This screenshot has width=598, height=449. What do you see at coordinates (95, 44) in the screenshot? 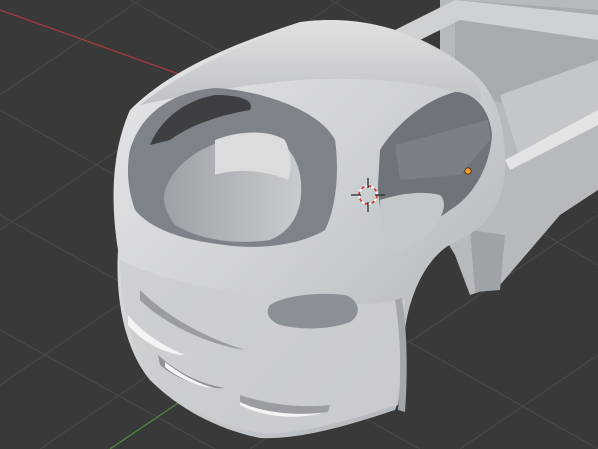
I see `x-axis-line` at bounding box center [95, 44].